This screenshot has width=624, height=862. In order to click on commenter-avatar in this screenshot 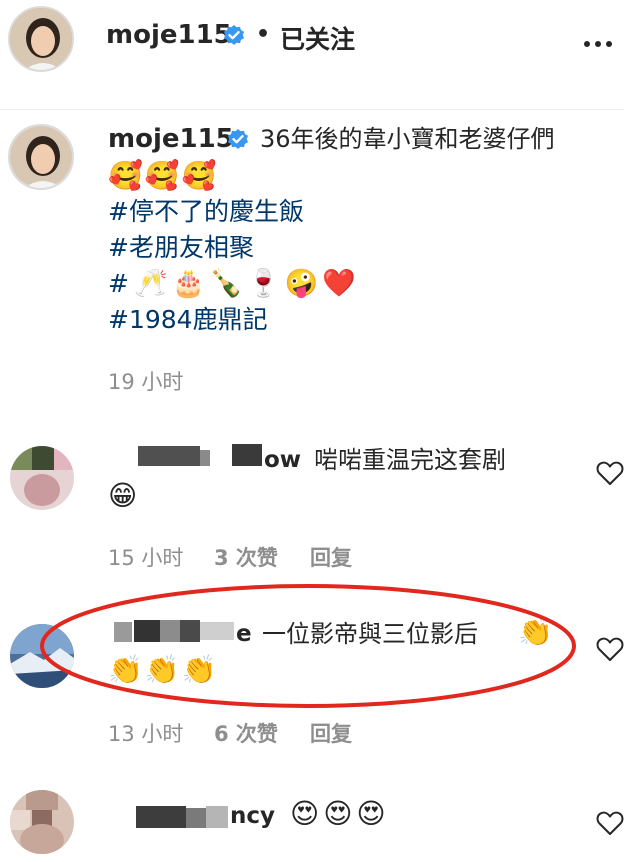, I will do `click(42, 822)`.